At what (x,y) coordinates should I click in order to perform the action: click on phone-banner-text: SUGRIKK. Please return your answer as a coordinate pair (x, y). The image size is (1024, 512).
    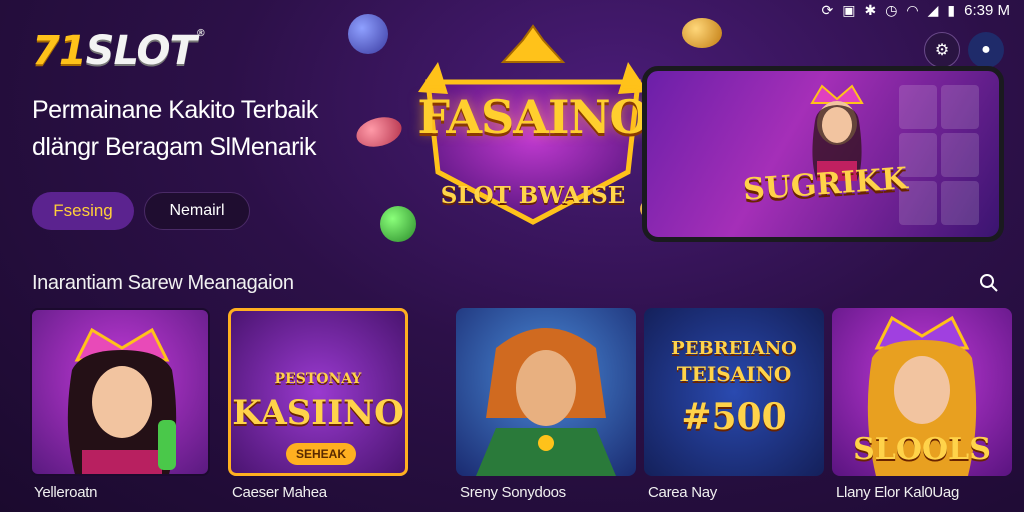
    Looking at the image, I should click on (825, 184).